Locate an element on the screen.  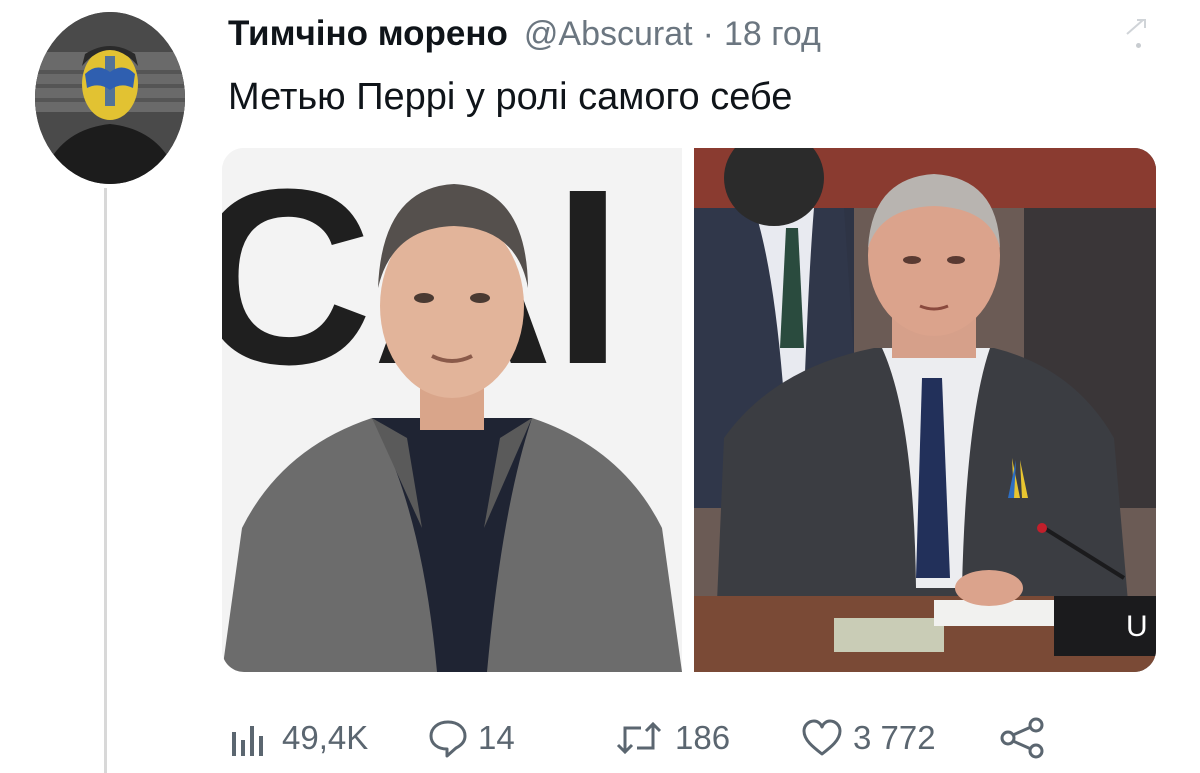
tweet-timestamp: 18 год is located at coordinates (772, 34).